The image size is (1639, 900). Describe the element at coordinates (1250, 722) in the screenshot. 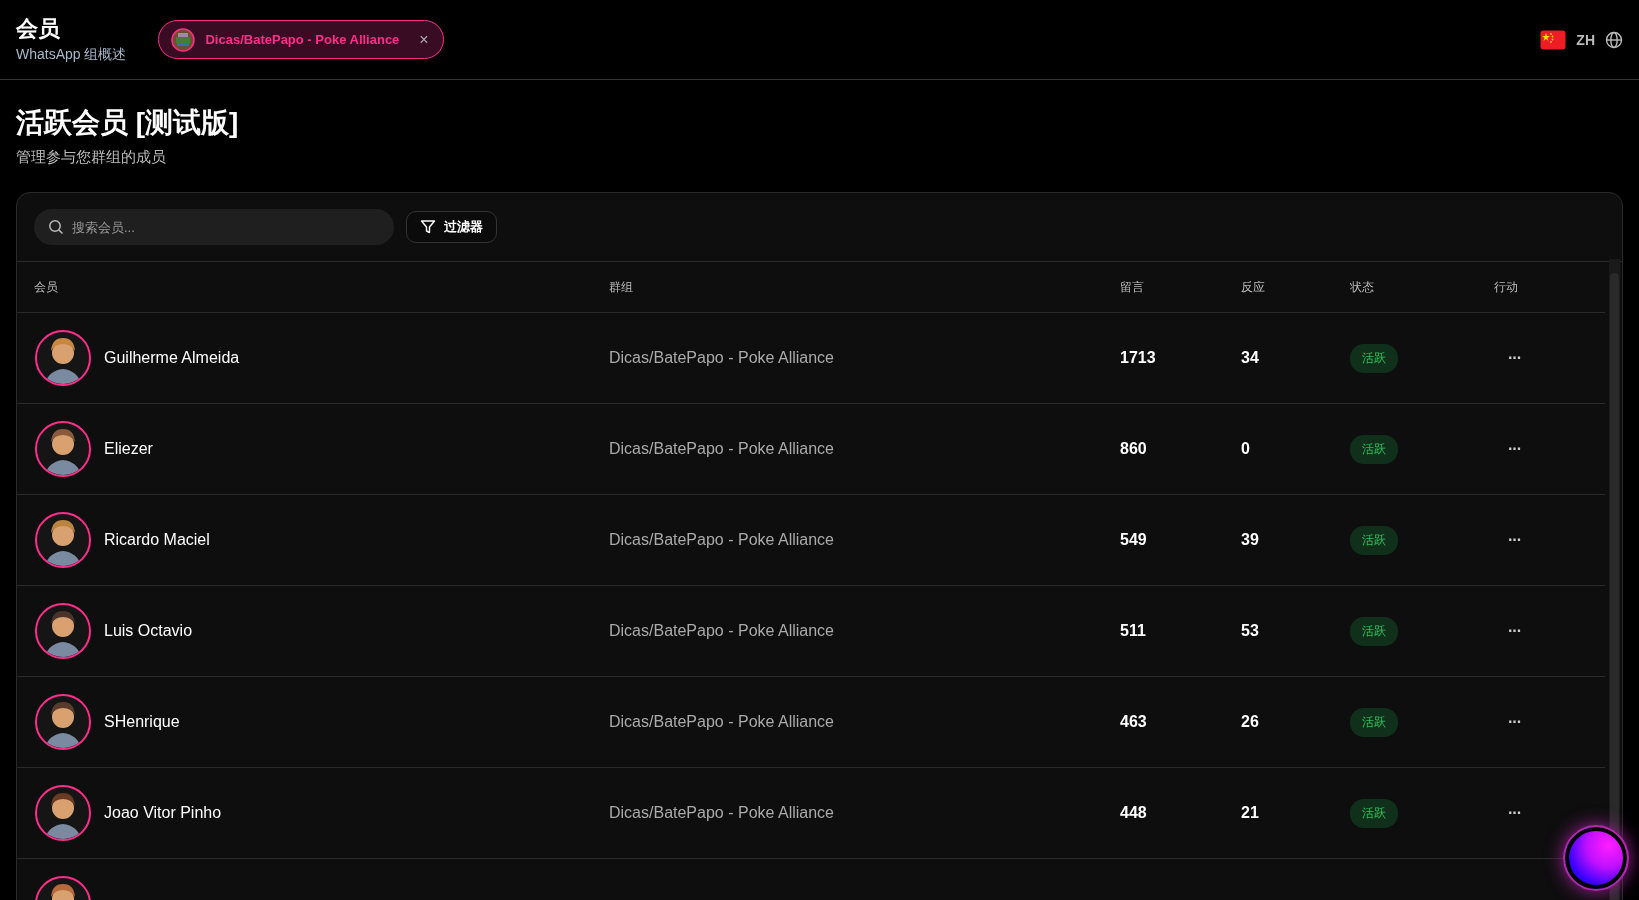

I see `reaction-count: 26` at that location.